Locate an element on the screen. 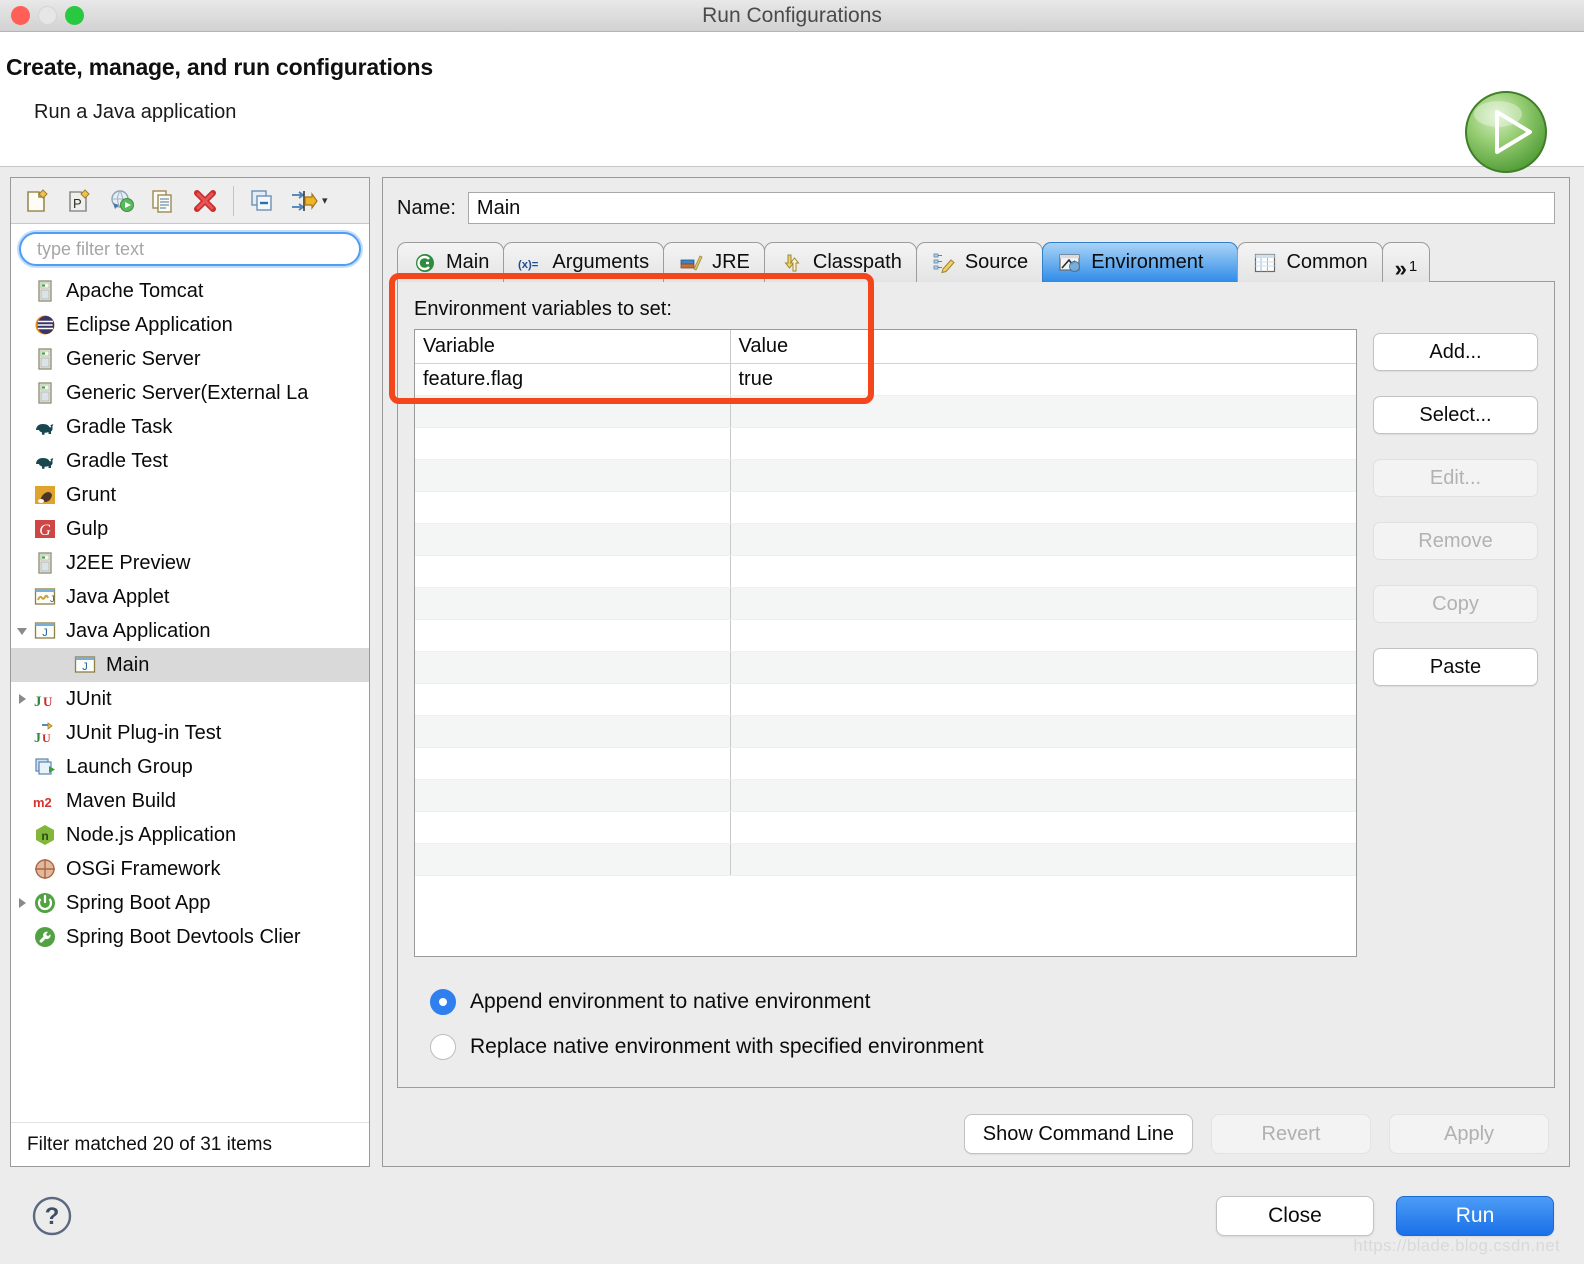 This screenshot has width=1584, height=1264. tree-item-junit: J U JUnit is located at coordinates (190, 699).